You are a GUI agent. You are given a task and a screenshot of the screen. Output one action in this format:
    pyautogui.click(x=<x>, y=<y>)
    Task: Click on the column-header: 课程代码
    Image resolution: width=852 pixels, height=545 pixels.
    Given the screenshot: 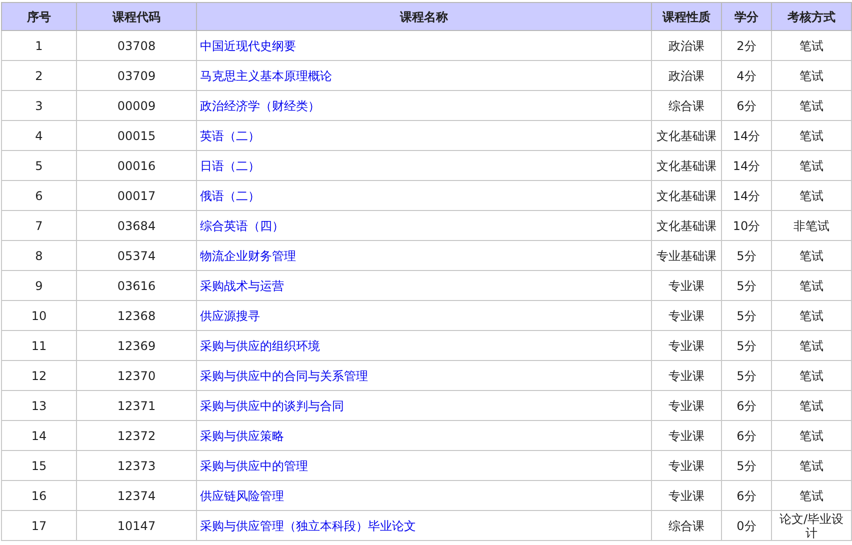 What is the action you would take?
    pyautogui.click(x=136, y=16)
    